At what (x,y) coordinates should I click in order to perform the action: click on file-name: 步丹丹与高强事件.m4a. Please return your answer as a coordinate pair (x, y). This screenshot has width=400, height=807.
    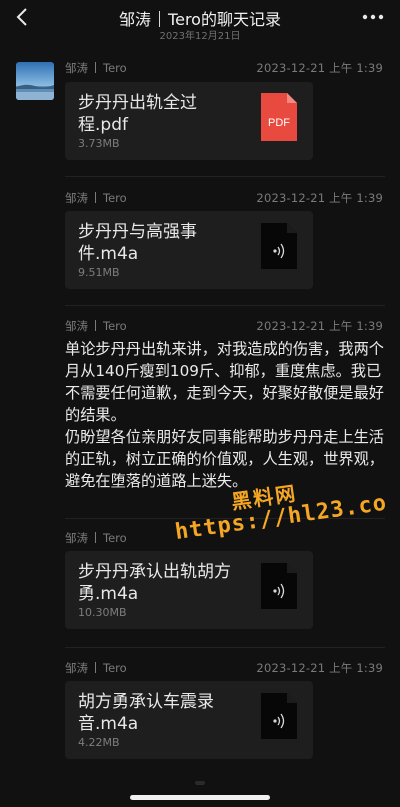
    Looking at the image, I should click on (137, 243).